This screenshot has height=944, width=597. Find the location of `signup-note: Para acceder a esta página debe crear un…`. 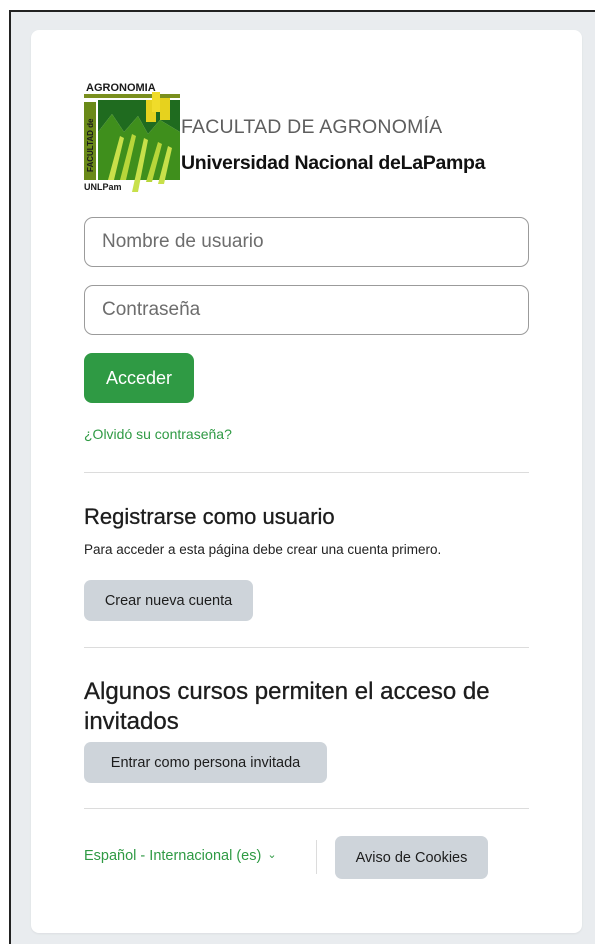

signup-note: Para acceder a esta página debe crear un… is located at coordinates (263, 549).